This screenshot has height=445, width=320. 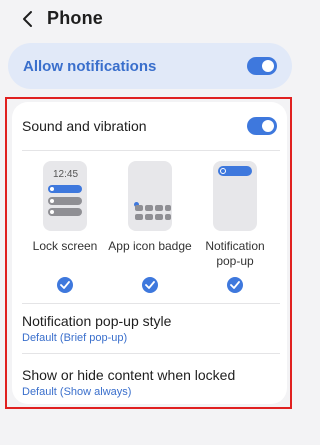 I want to click on page-title: Phone, so click(x=75, y=18).